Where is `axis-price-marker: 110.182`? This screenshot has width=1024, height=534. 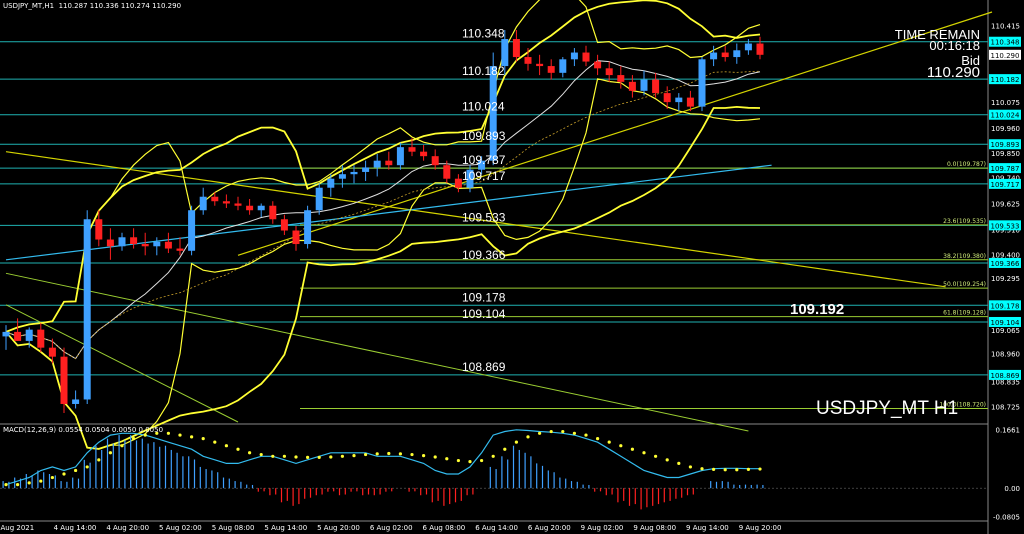
axis-price-marker: 110.182 is located at coordinates (1005, 79).